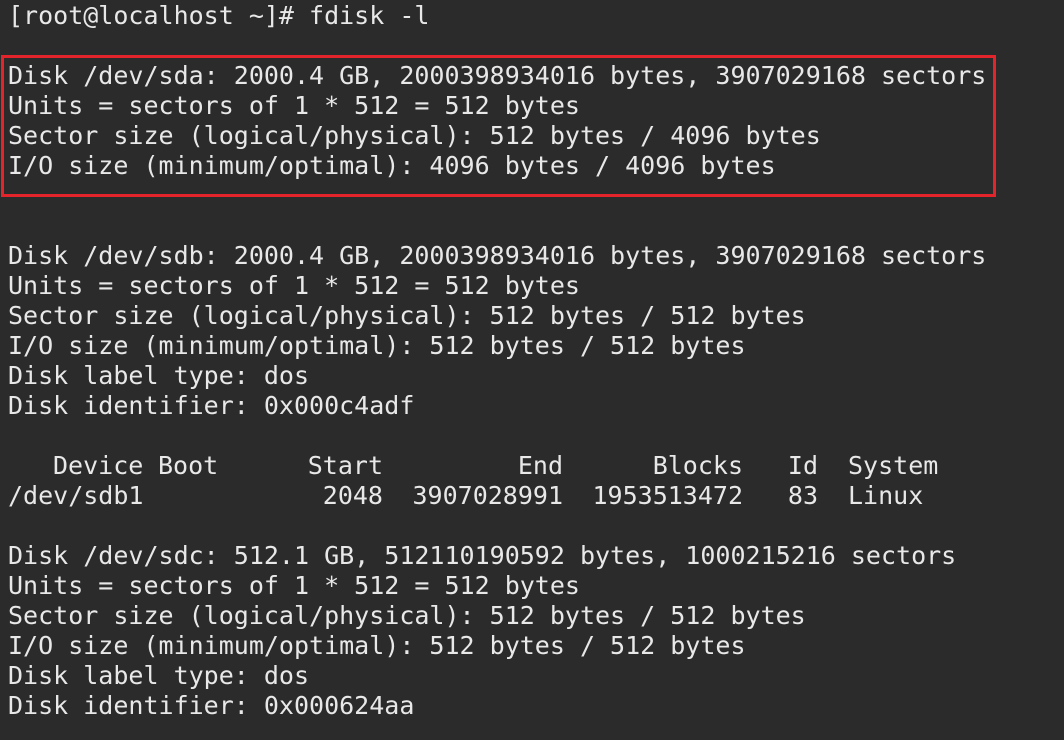 The image size is (1064, 740). What do you see at coordinates (667, 495) in the screenshot?
I see `row-blocks: 1953513472` at bounding box center [667, 495].